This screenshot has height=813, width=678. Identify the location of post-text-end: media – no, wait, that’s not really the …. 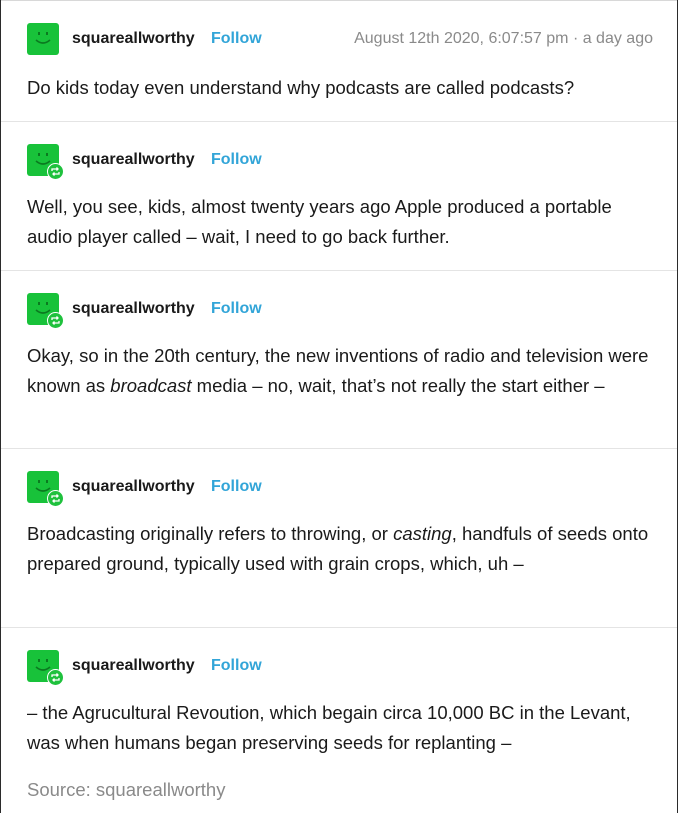
(398, 385).